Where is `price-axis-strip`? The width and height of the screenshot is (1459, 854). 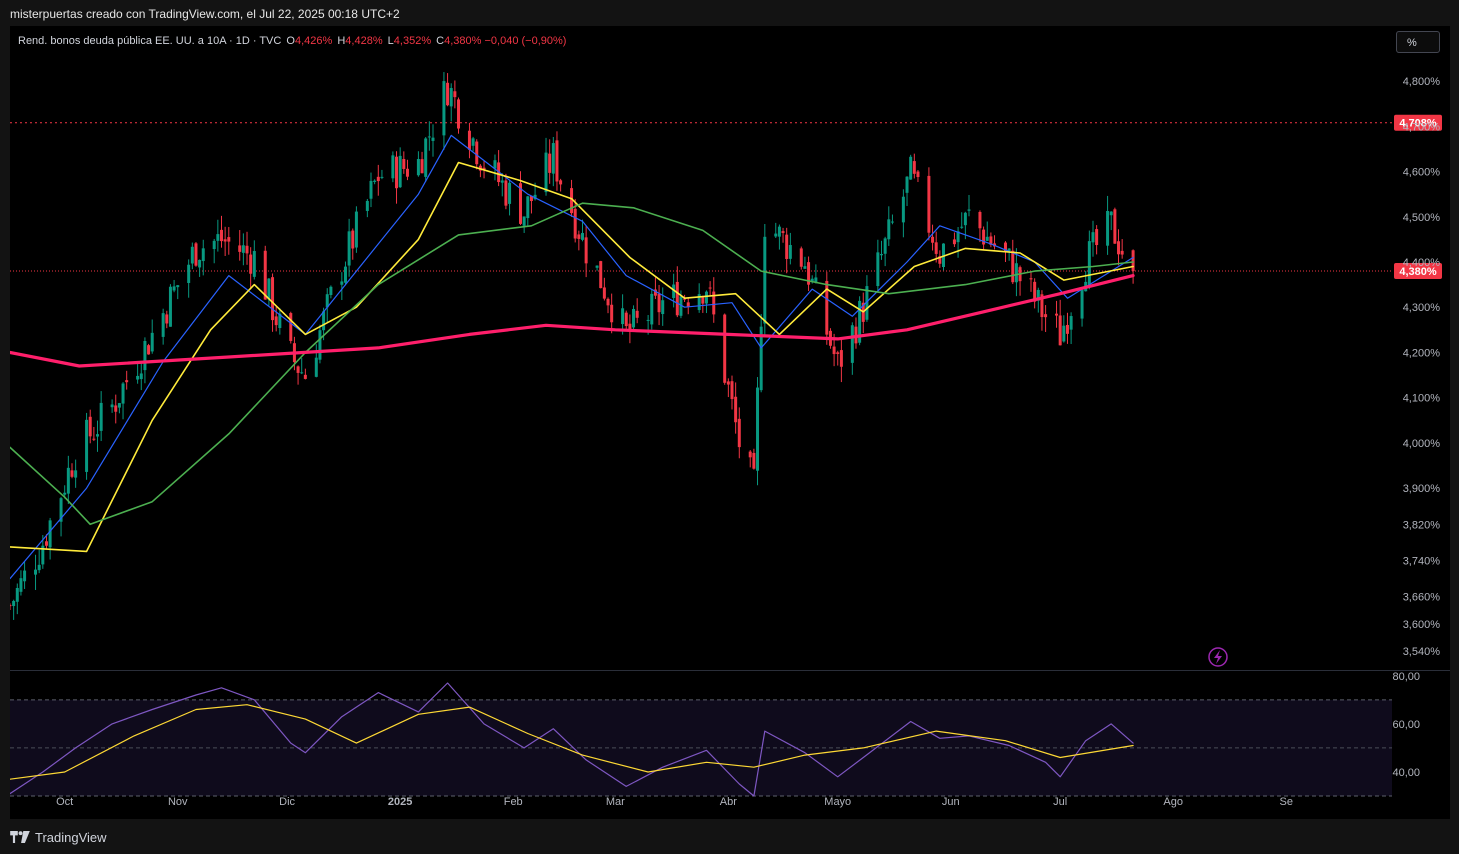
price-axis-strip is located at coordinates (1421, 422).